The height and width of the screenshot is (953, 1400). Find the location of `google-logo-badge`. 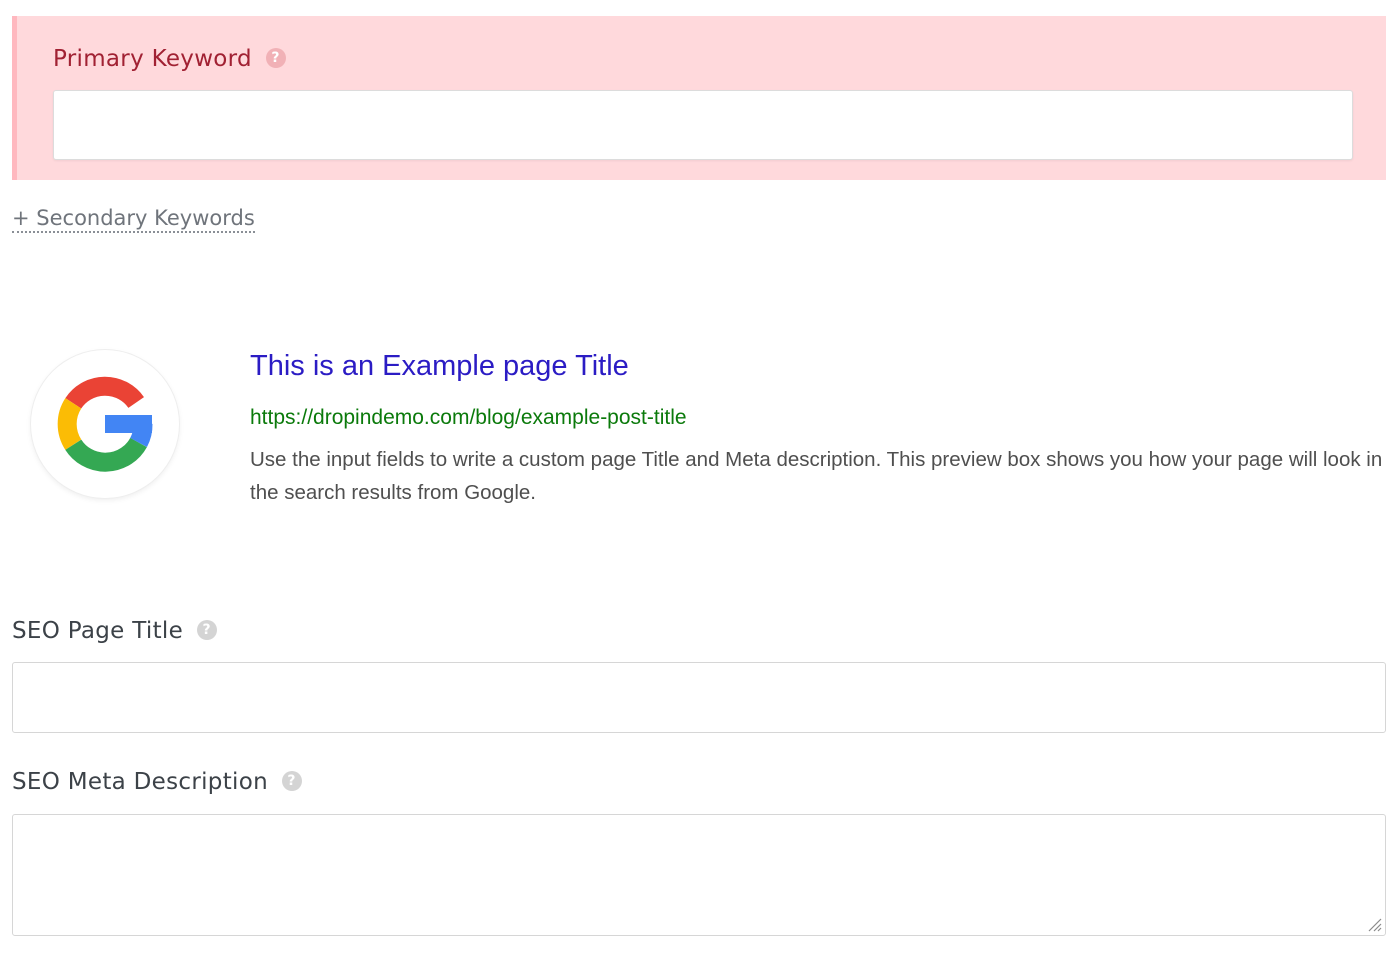

google-logo-badge is located at coordinates (105, 424).